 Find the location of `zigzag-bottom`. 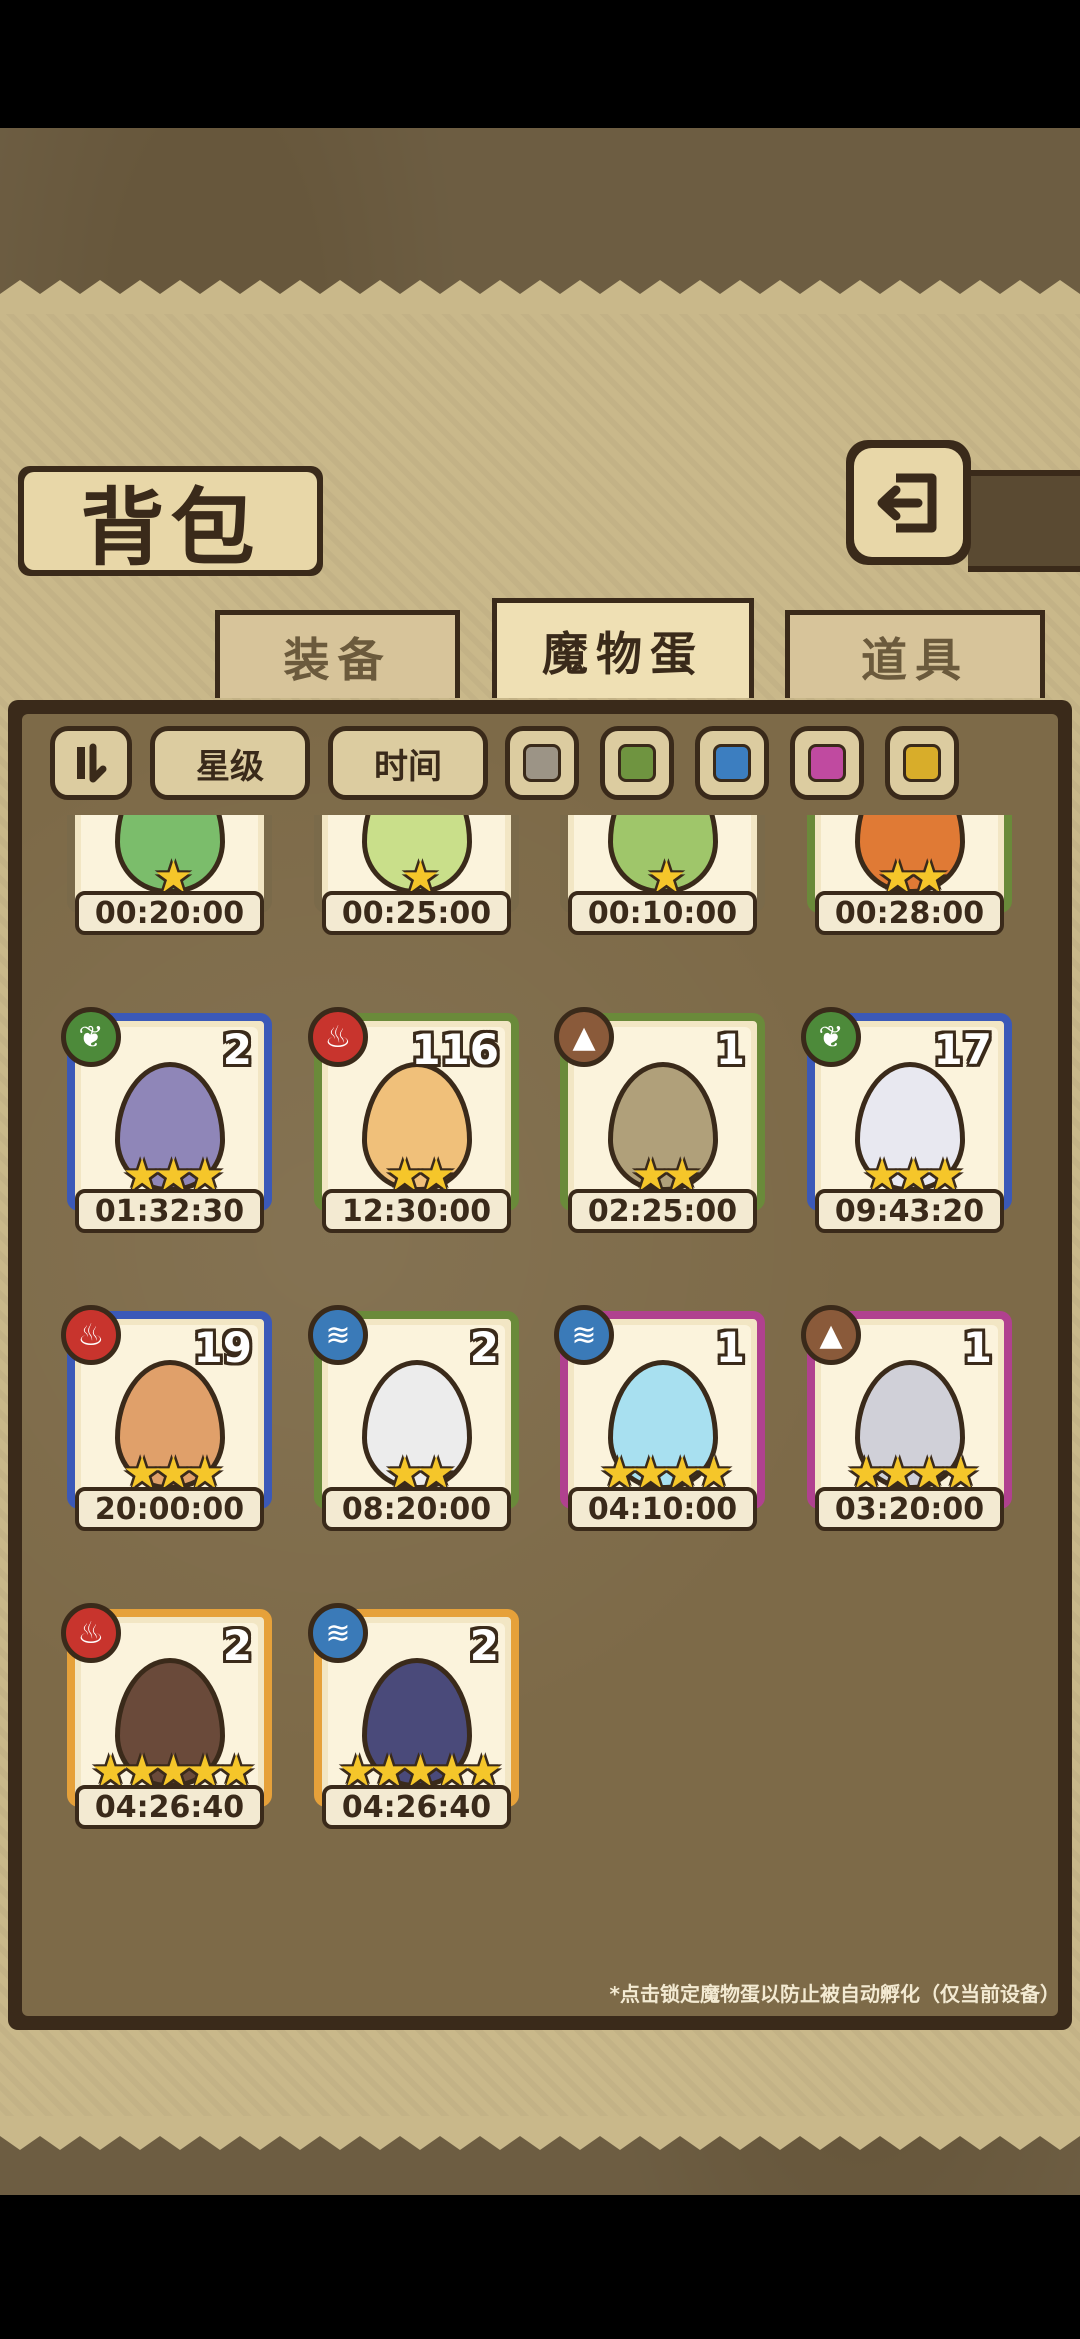

zigzag-bottom is located at coordinates (540, 2133).